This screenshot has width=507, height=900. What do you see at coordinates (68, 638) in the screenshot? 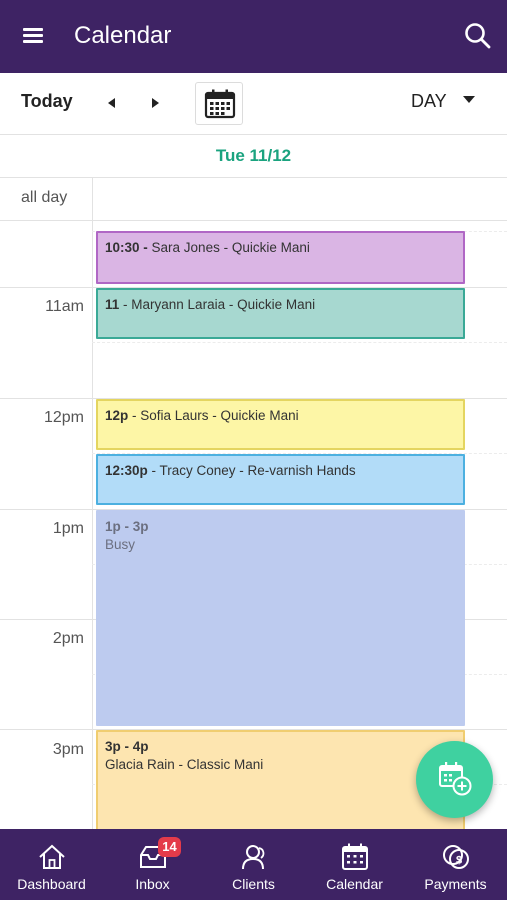
I see `hour-label: 2pm` at bounding box center [68, 638].